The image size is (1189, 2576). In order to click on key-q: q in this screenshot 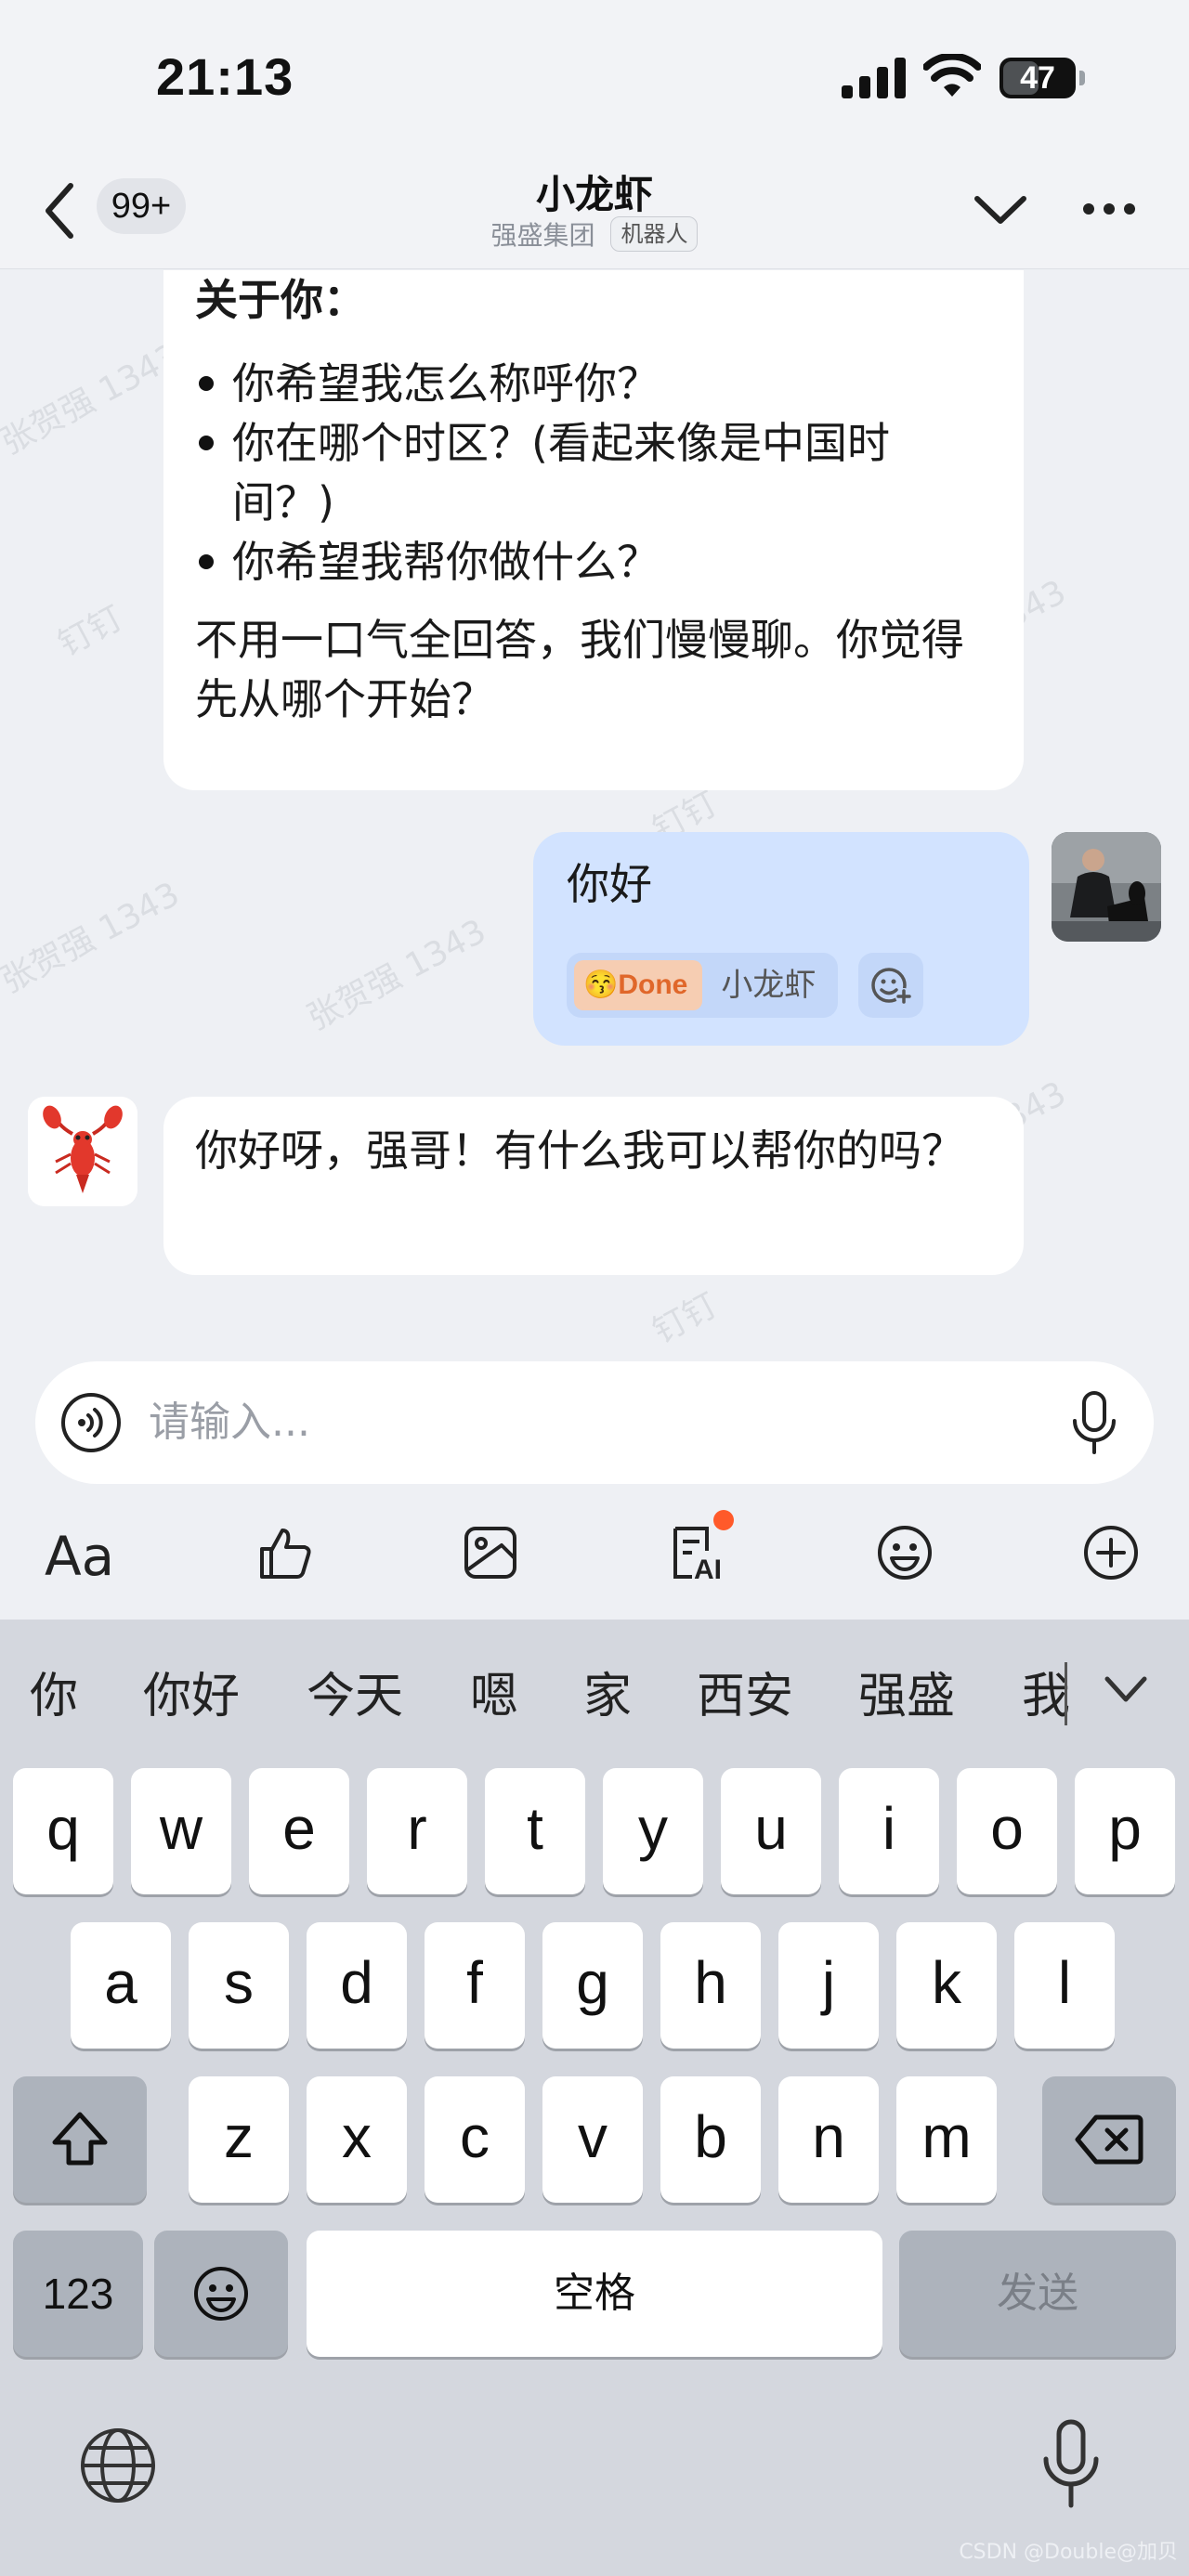, I will do `click(63, 1831)`.